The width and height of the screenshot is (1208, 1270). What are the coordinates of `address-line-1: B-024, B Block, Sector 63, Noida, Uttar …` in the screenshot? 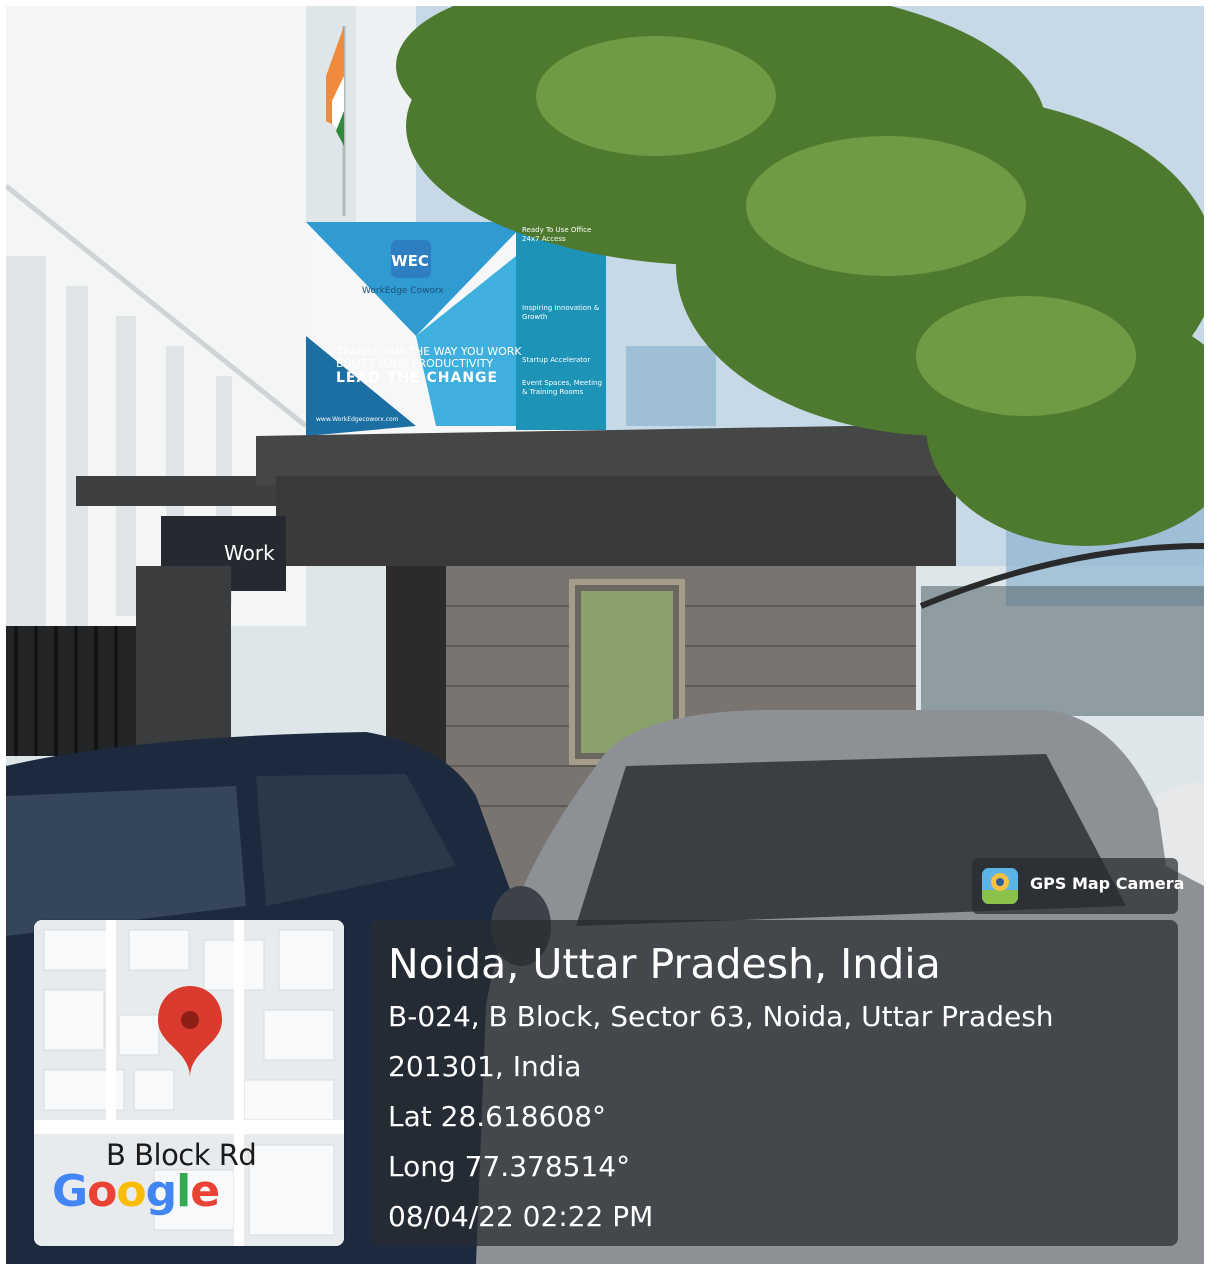 It's located at (721, 1016).